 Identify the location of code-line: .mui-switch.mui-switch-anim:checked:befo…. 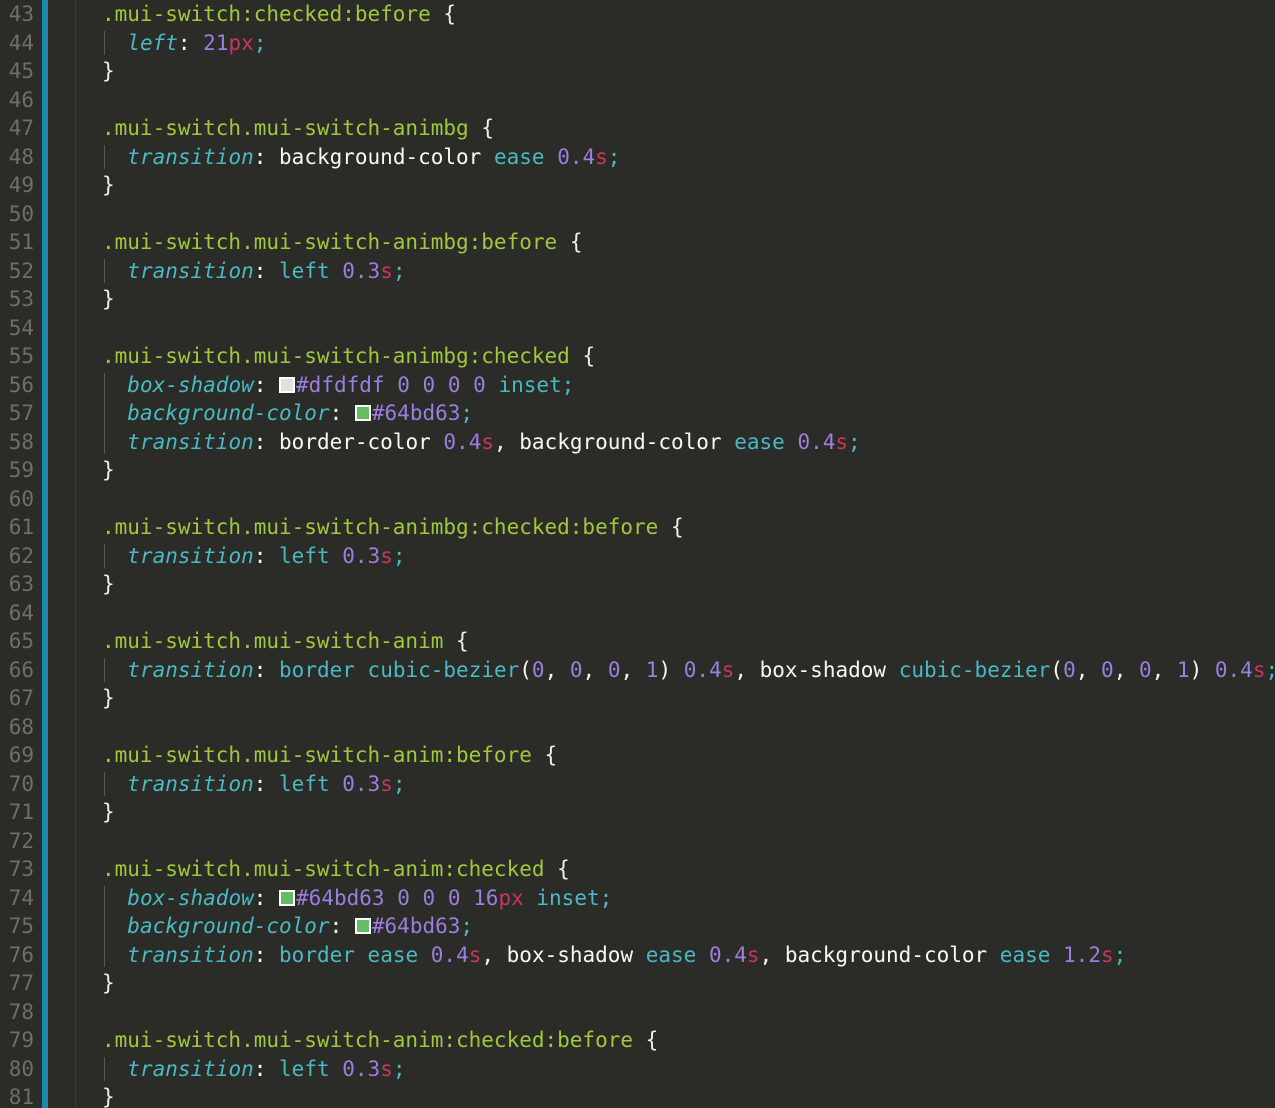
(675, 1040).